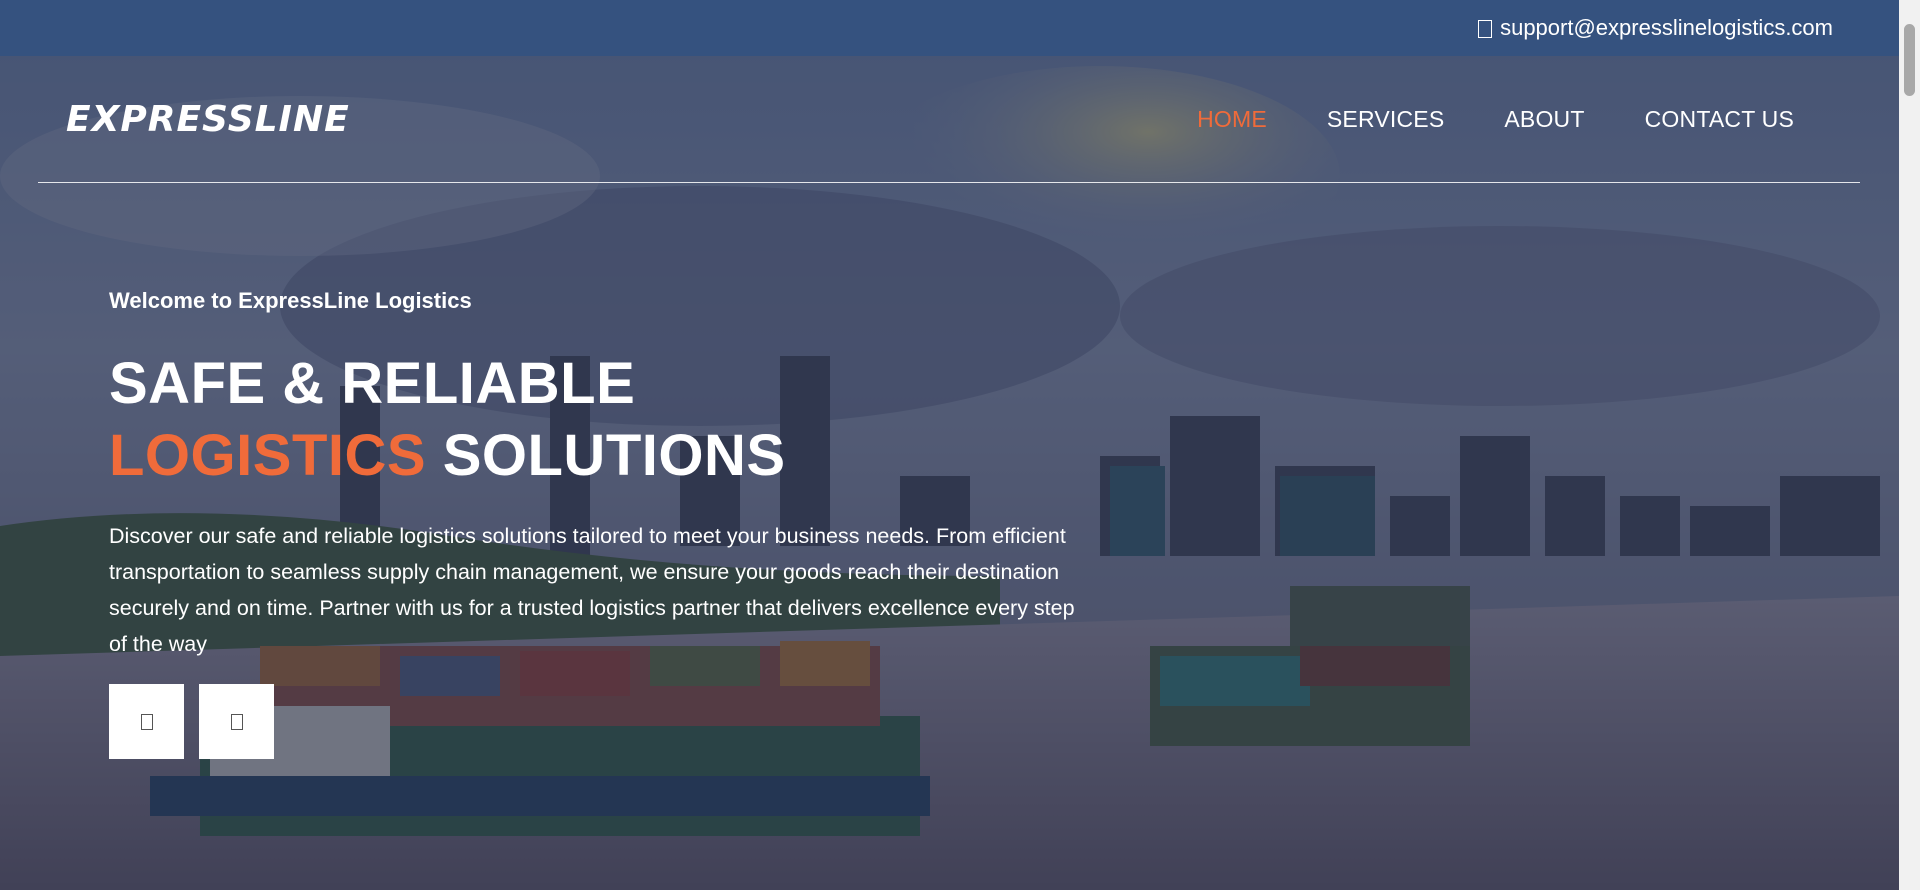 The image size is (1920, 890). Describe the element at coordinates (599, 721) in the screenshot. I see `slider-controls` at that location.